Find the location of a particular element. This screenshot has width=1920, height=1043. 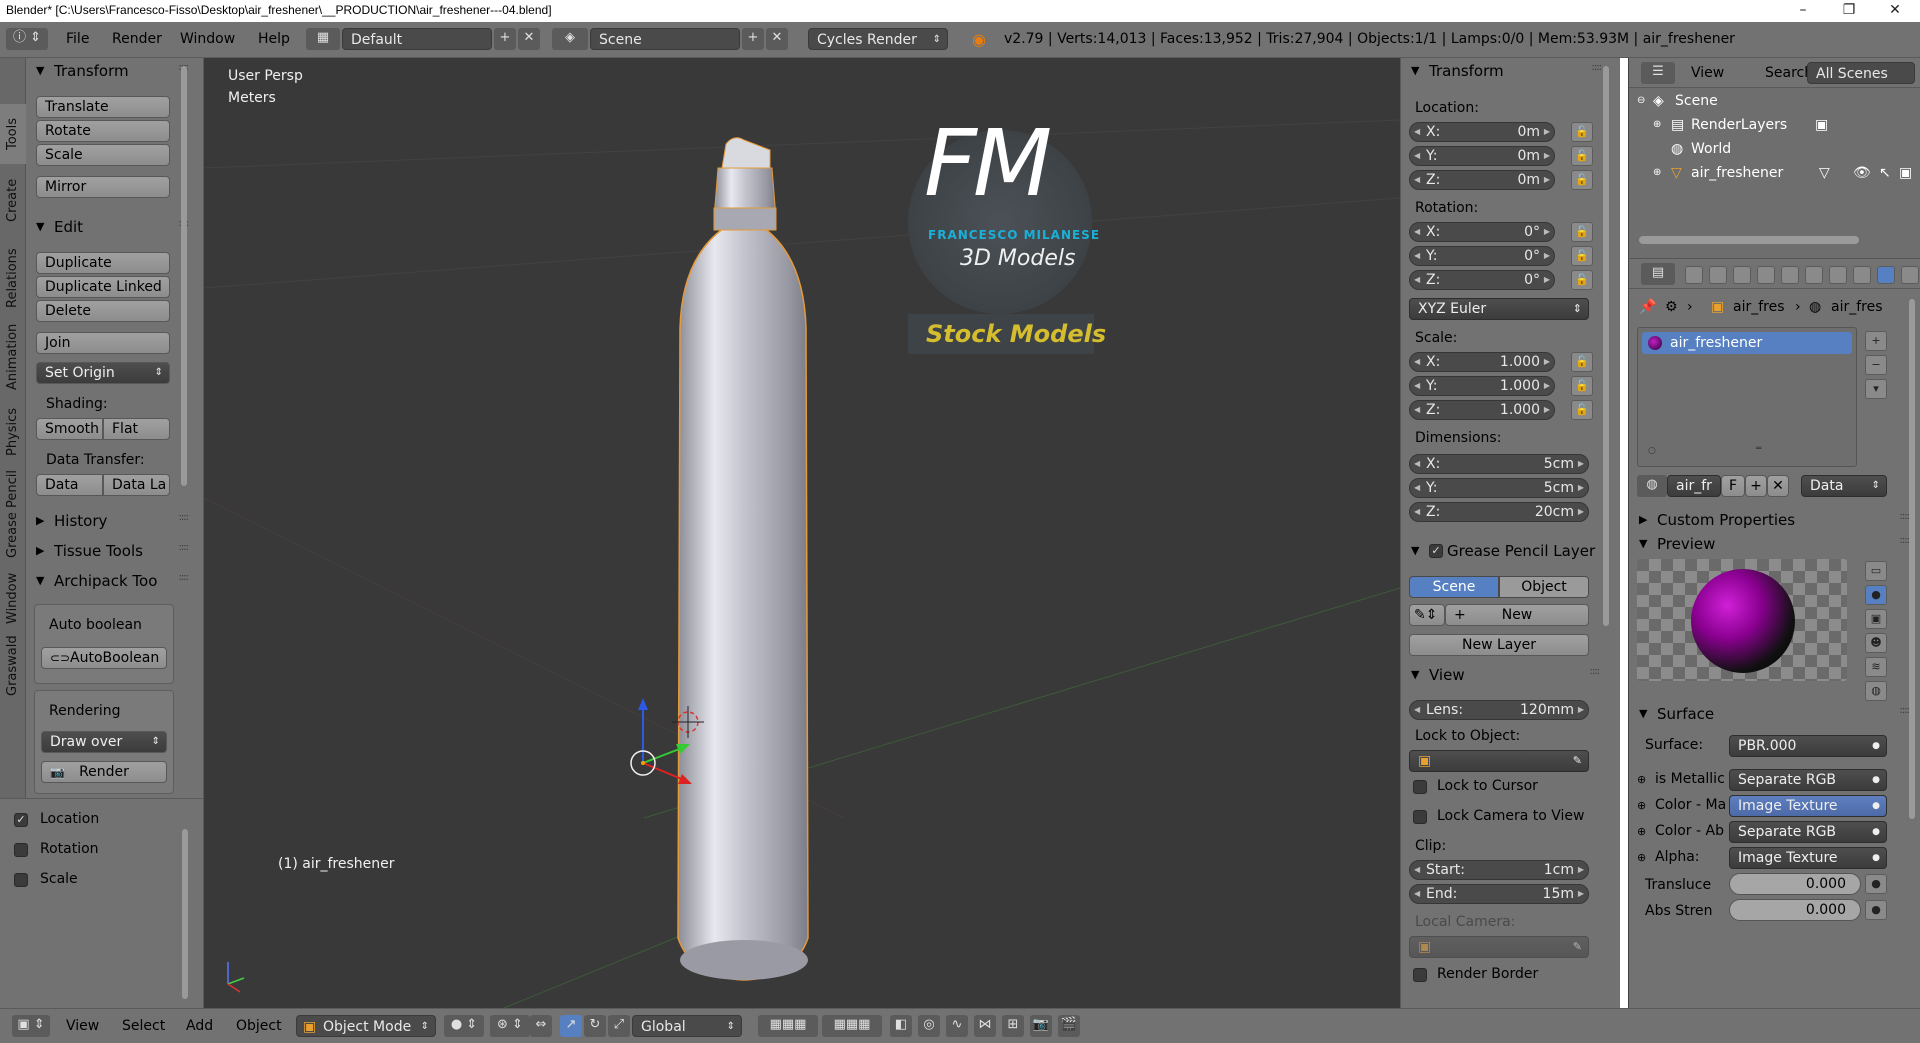

preview-flat-icon: ▭ is located at coordinates (1876, 571).